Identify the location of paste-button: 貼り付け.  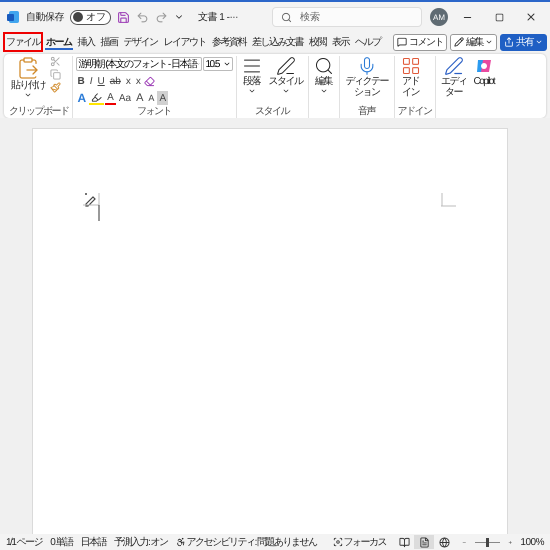
(28, 77).